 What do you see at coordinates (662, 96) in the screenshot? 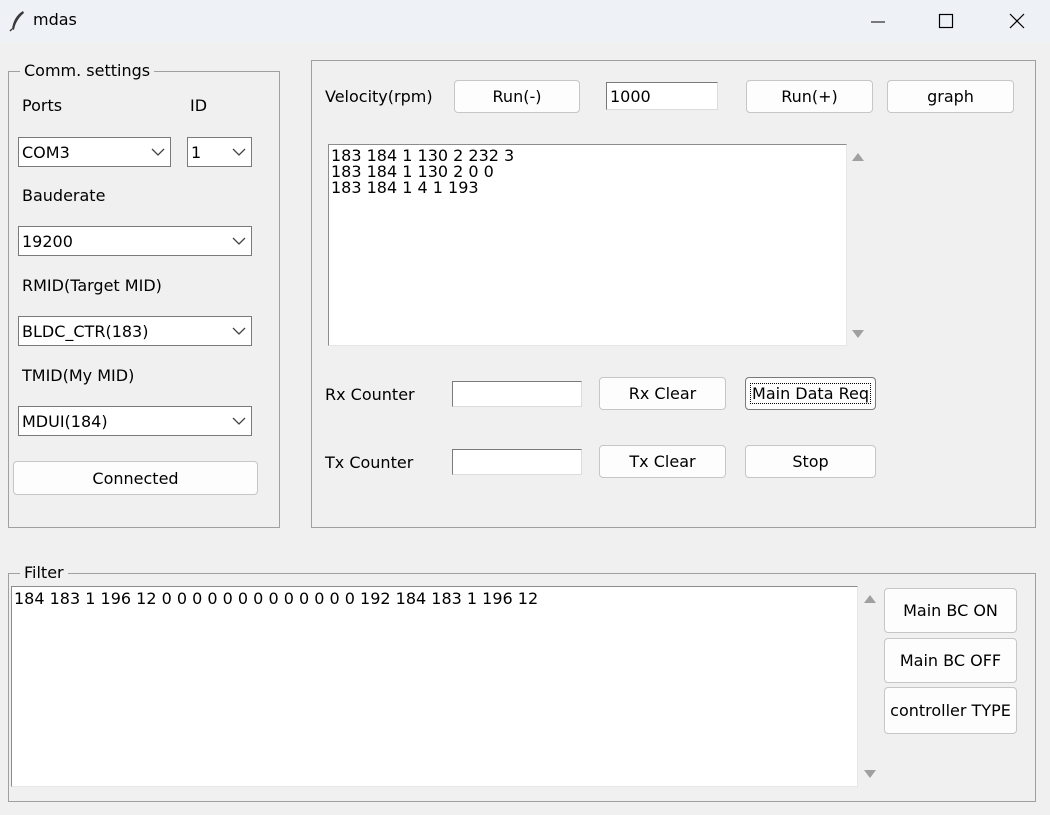
I see `velocity-input: 1000` at bounding box center [662, 96].